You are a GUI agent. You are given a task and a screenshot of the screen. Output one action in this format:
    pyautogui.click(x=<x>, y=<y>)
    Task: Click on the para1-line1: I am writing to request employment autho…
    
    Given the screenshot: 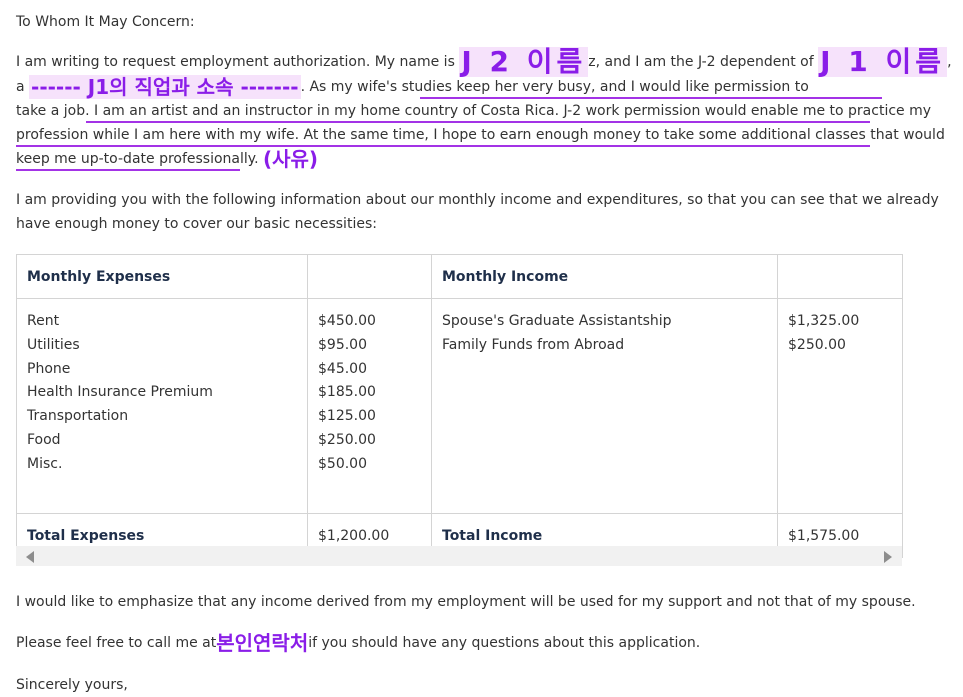 What is the action you would take?
    pyautogui.click(x=484, y=62)
    